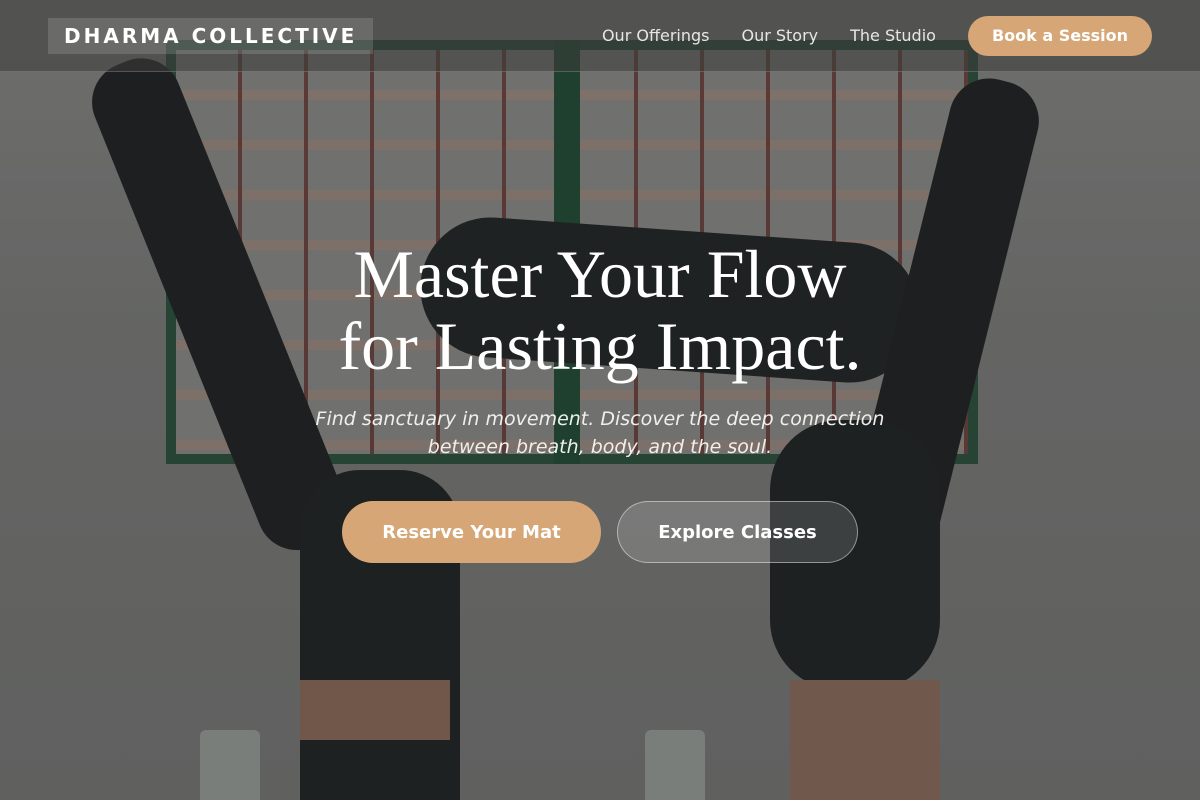 The image size is (1200, 800). Describe the element at coordinates (471, 532) in the screenshot. I see `reserve-mat-button: Reserve Your Mat` at that location.